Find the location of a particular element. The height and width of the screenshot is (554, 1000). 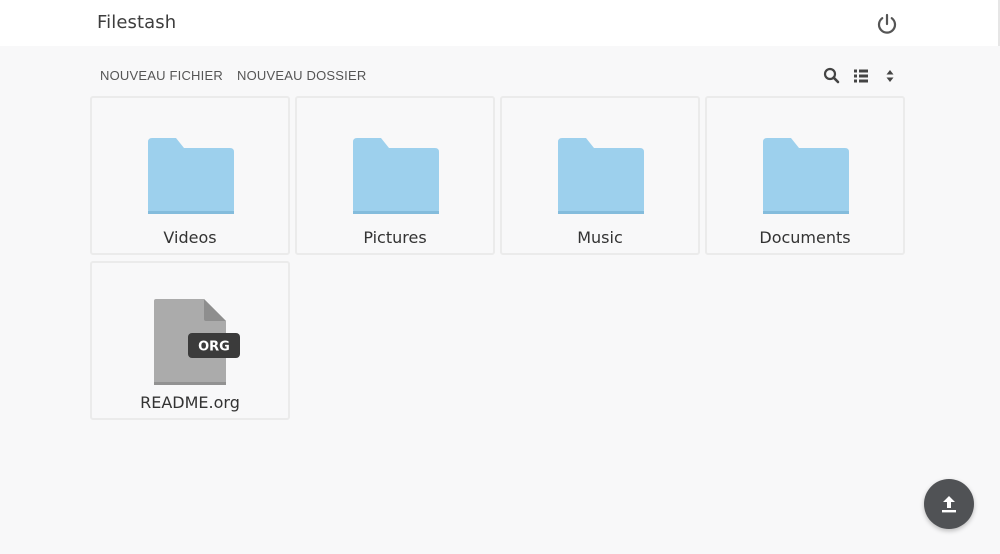

new-folder-button: NOUVEAU DOSSIER is located at coordinates (301, 75).